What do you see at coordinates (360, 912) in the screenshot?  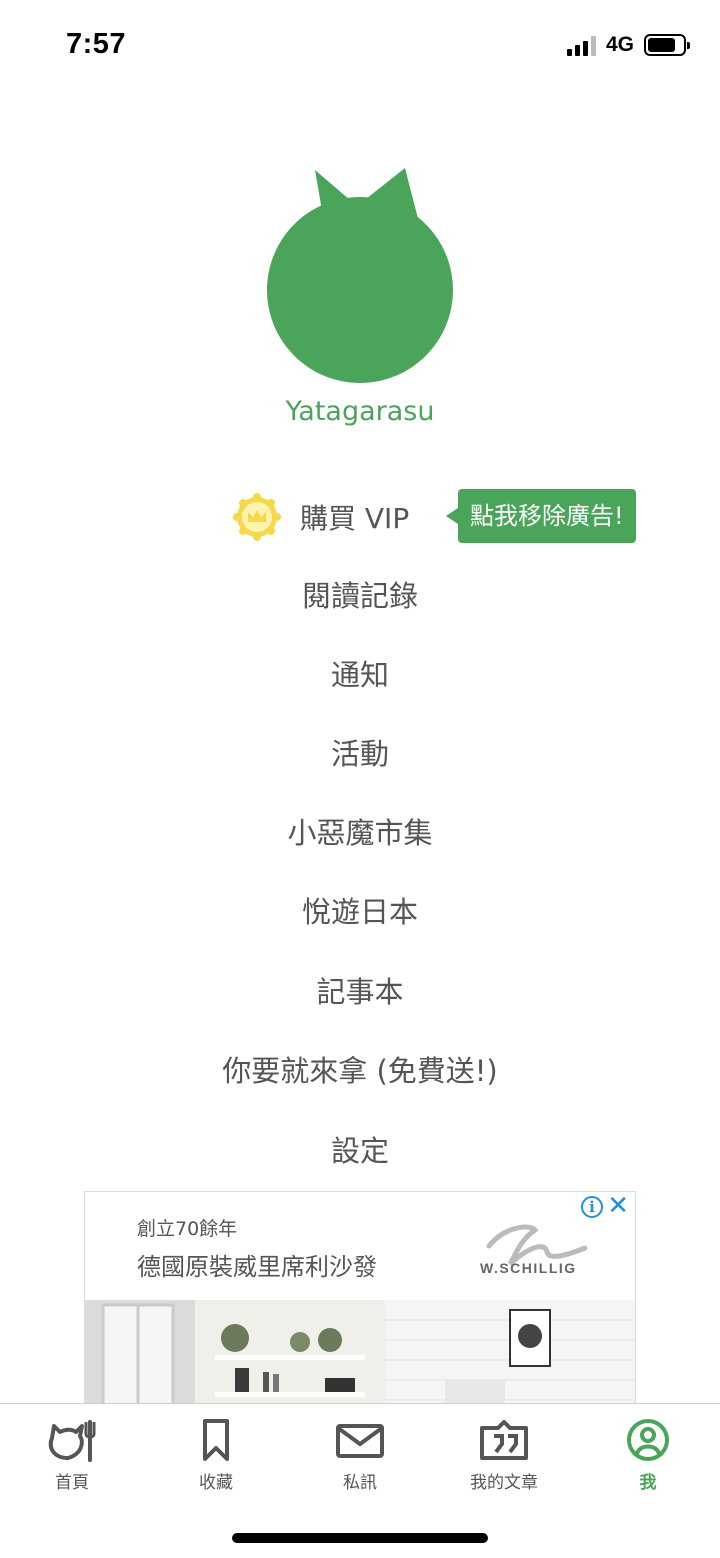 I see `menu-enjoy-japan: 悅遊日本` at bounding box center [360, 912].